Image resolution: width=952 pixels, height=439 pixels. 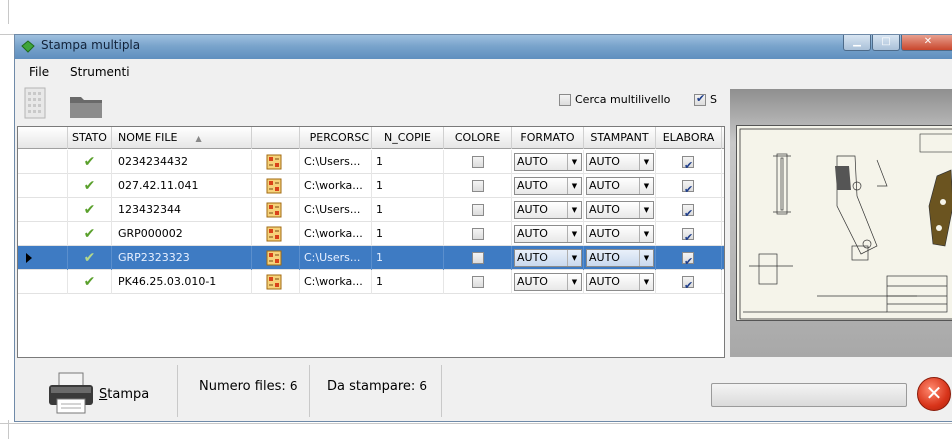 I want to click on header-colore: COLORE, so click(x=478, y=138).